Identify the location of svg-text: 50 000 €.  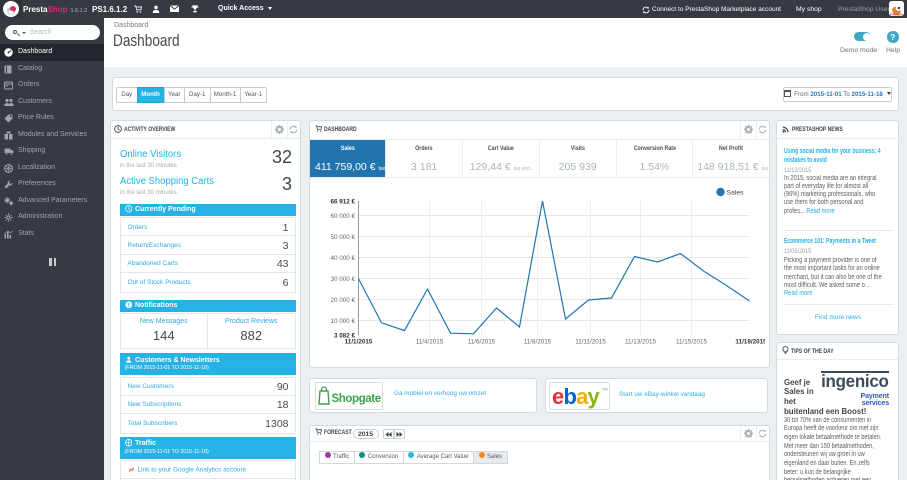
(342, 237).